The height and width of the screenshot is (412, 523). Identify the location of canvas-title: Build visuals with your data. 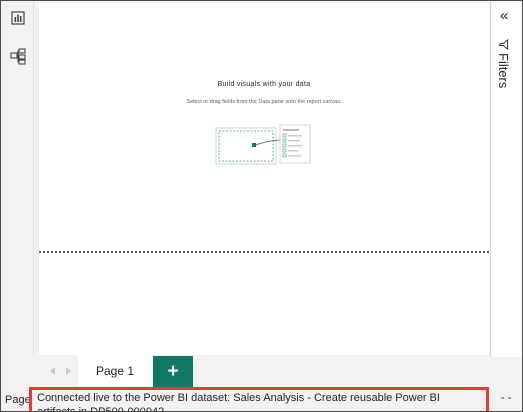
(264, 84).